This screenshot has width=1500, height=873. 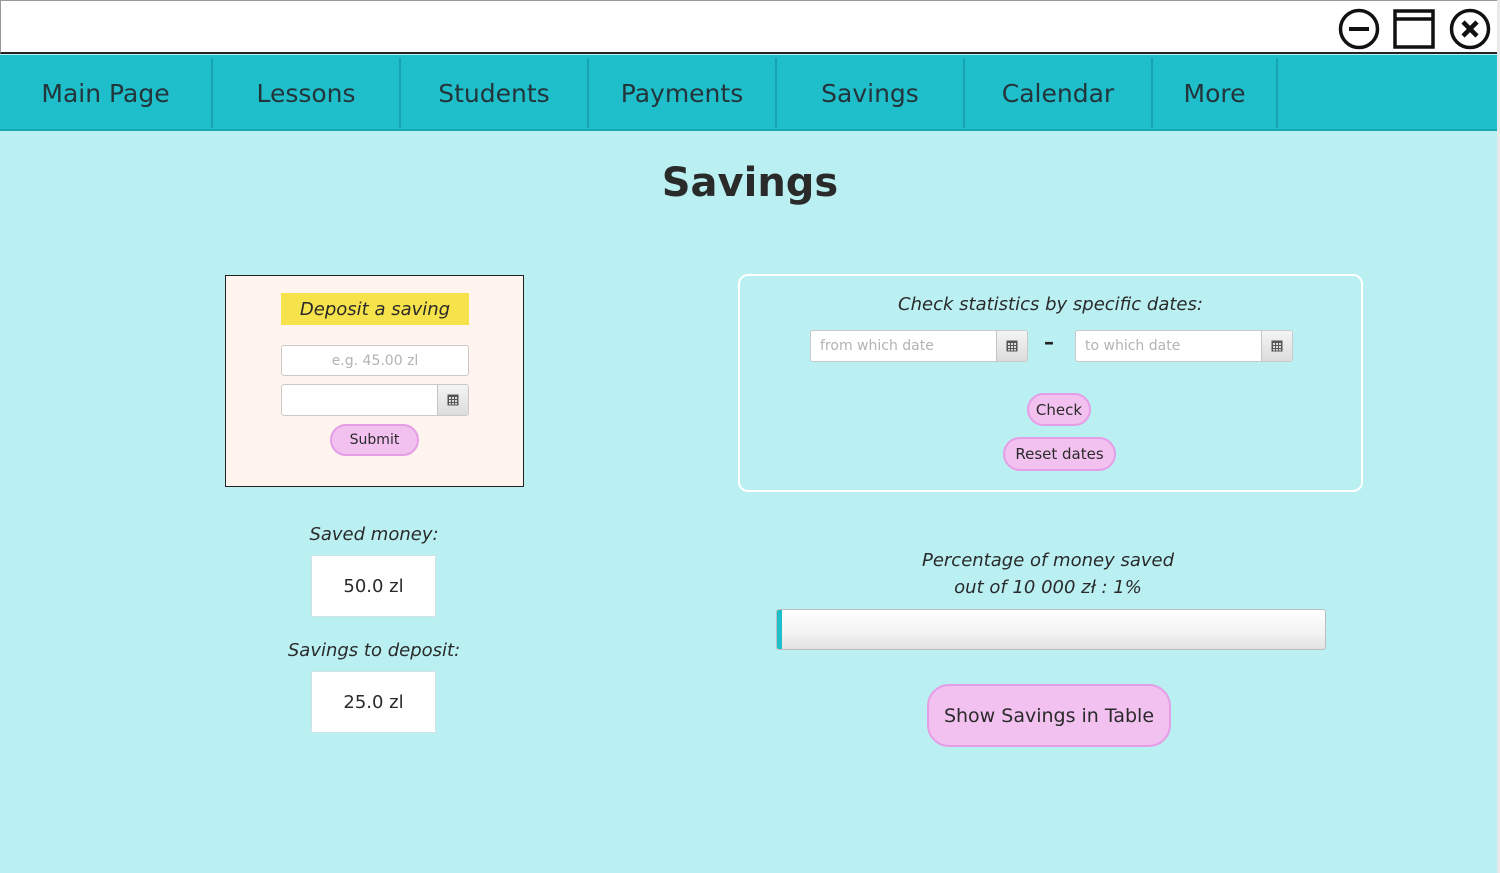 I want to click on savings-progress-bar, so click(x=1051, y=629).